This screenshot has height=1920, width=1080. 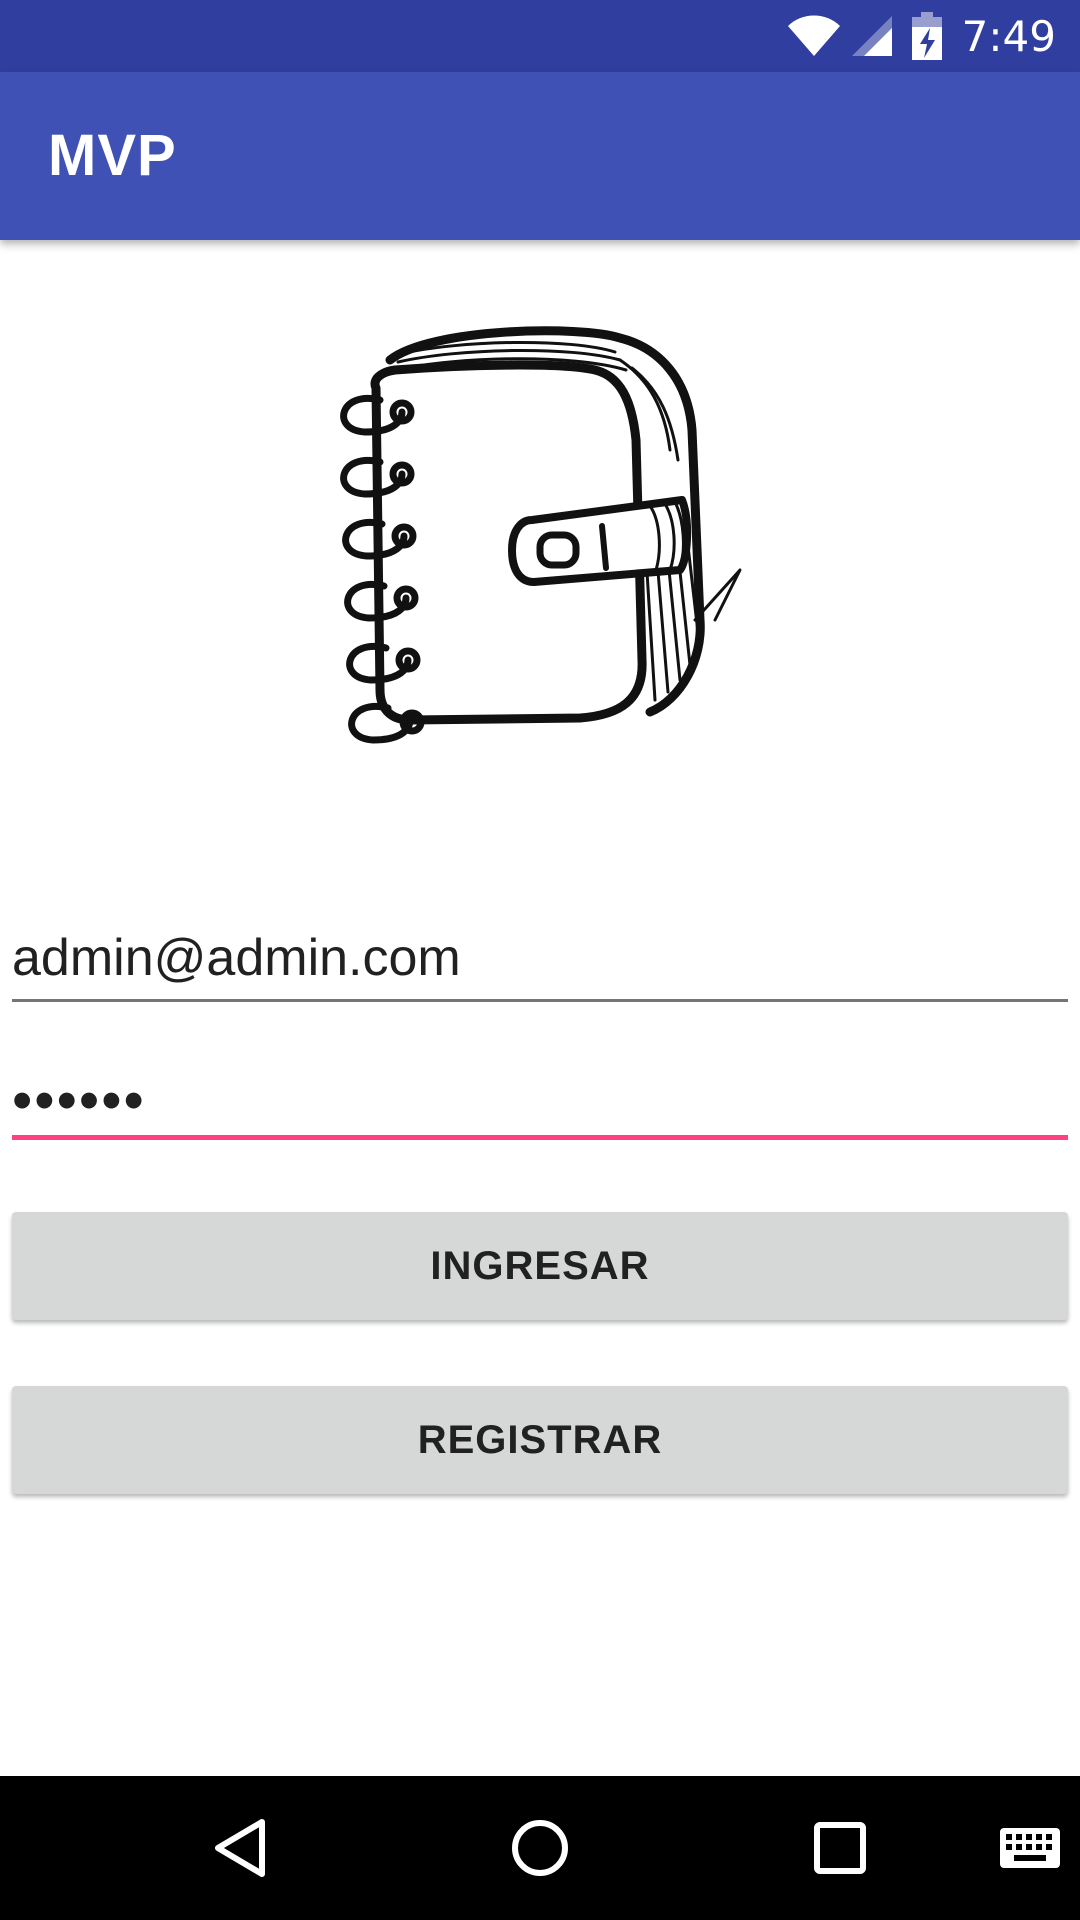 I want to click on password-value: ••••••, so click(x=79, y=1100).